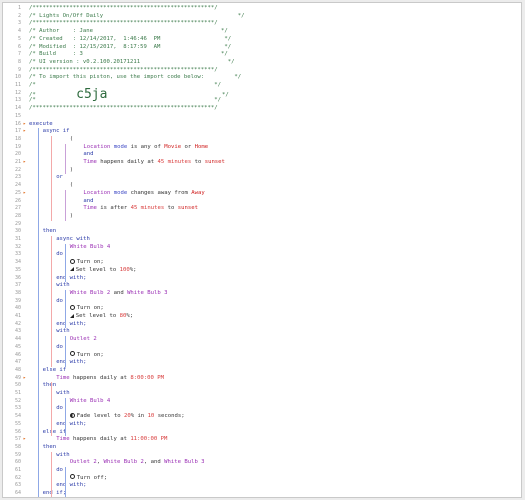 Image resolution: width=525 pixels, height=500 pixels. Describe the element at coordinates (127, 416) in the screenshot. I see `code-token: 20` at that location.